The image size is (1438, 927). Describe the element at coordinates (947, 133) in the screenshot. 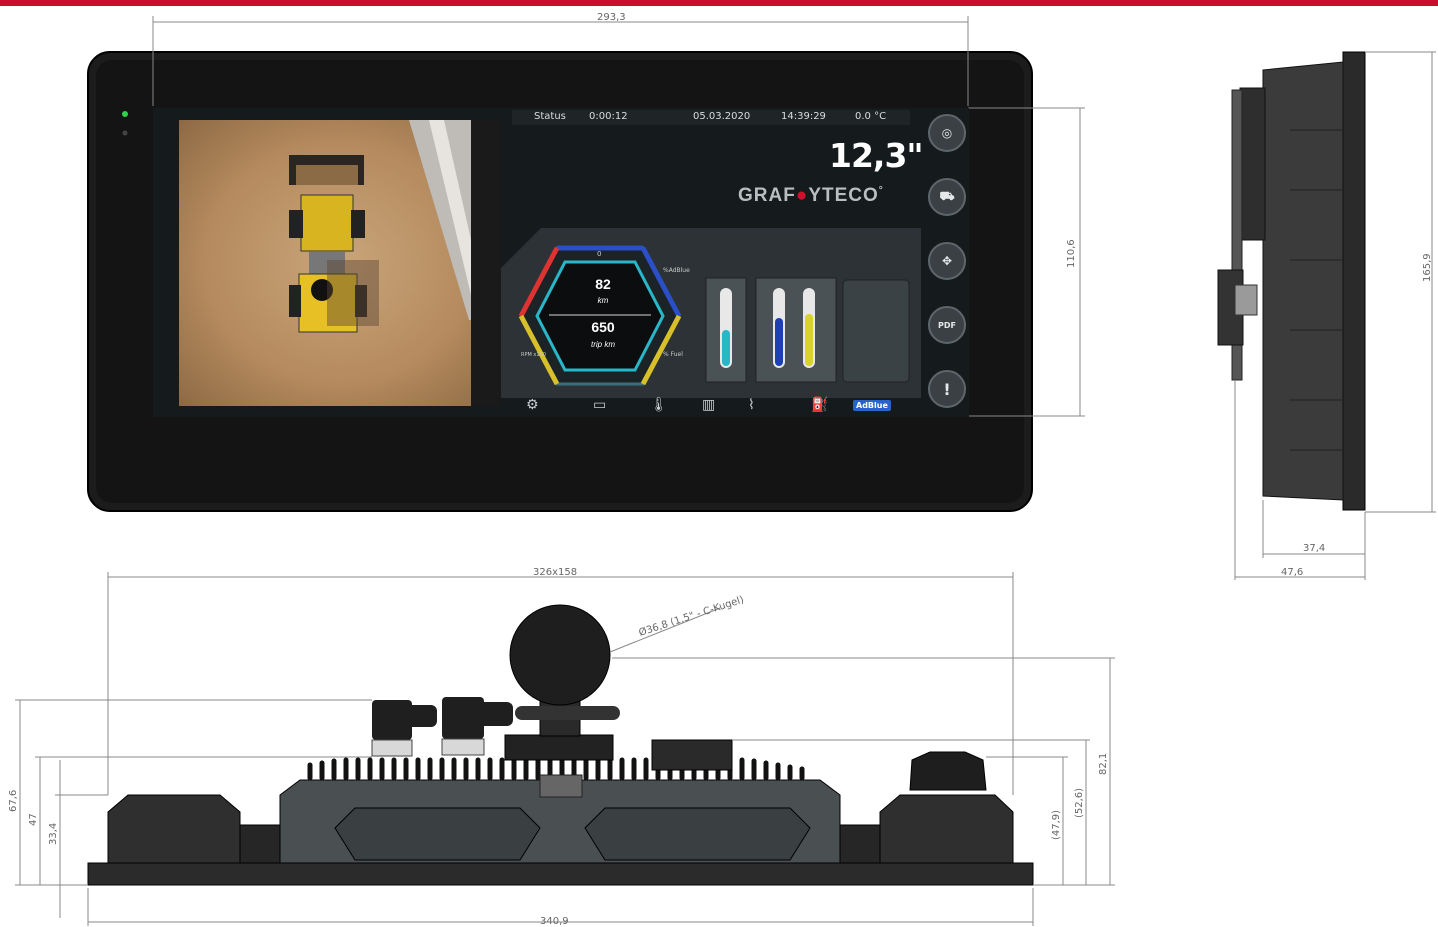

I see `camera-button-icon: ◎` at that location.